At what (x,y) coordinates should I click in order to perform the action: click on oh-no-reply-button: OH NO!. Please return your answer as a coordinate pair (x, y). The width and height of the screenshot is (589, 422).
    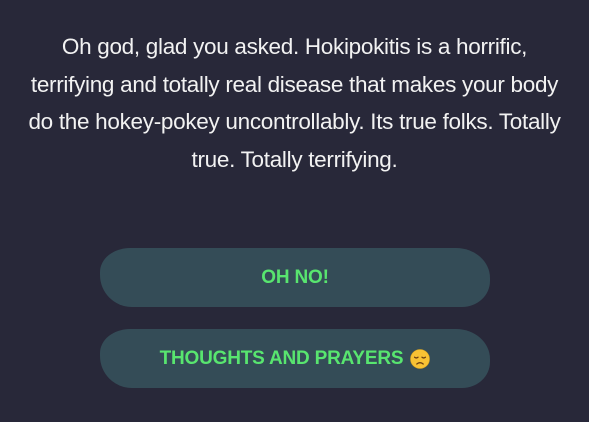
    Looking at the image, I should click on (295, 277).